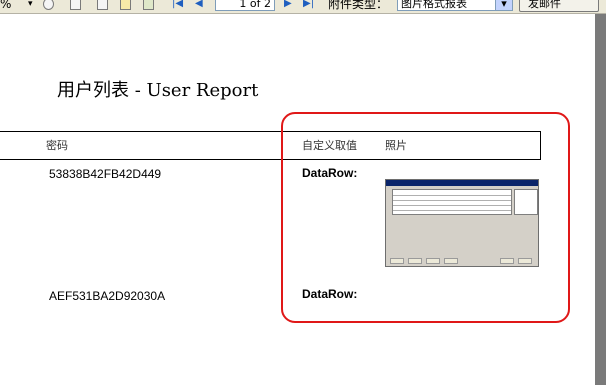 This screenshot has height=385, width=606. Describe the element at coordinates (308, 5) in the screenshot. I see `last-page-icon: ▶|` at that location.